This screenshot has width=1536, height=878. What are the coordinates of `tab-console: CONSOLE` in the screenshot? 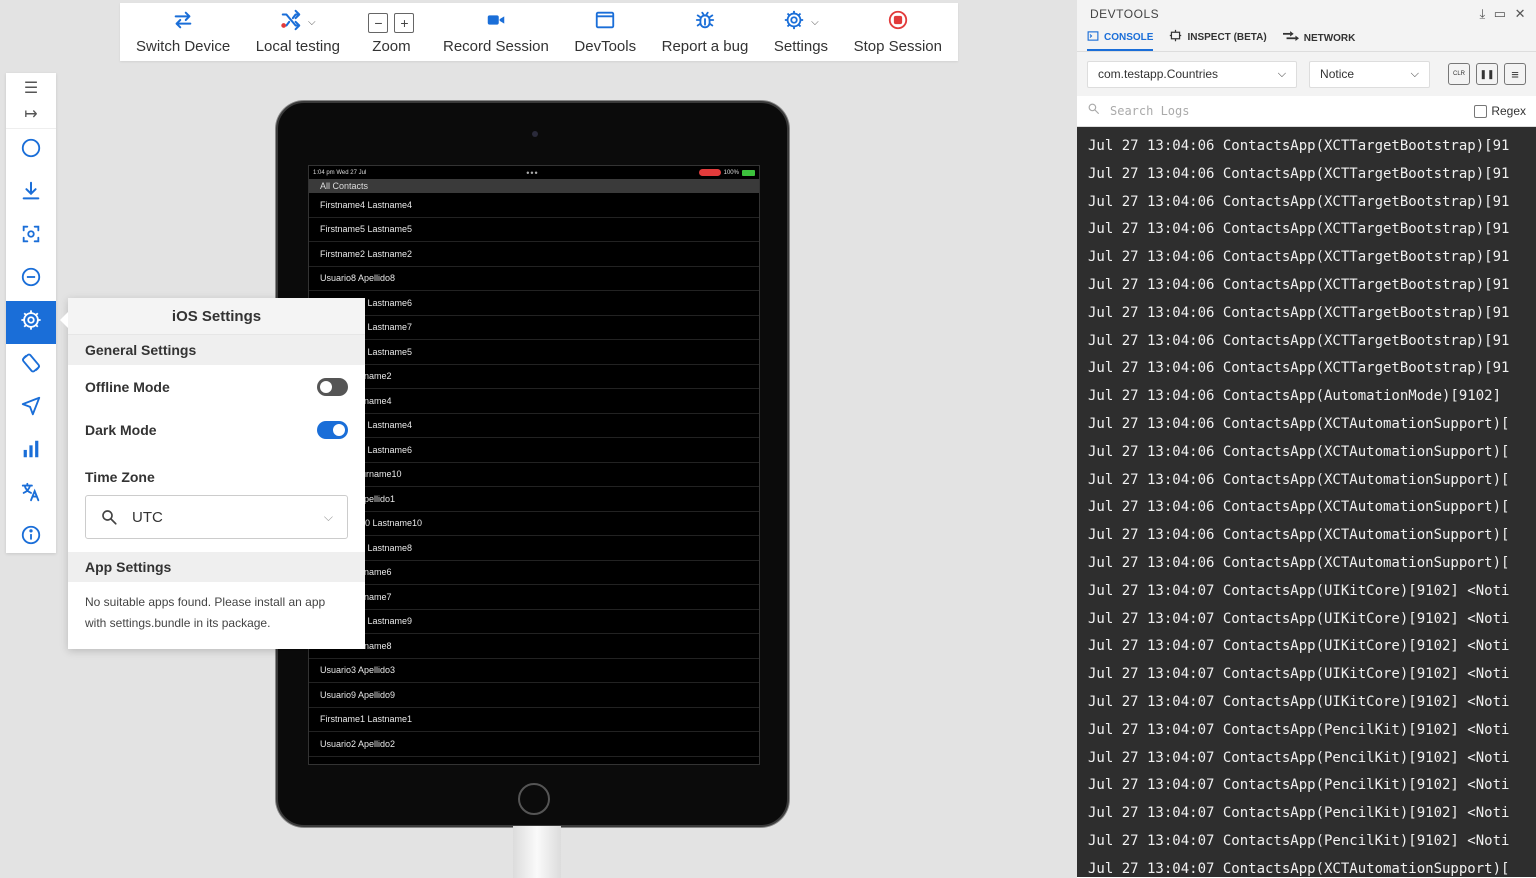 It's located at (1120, 40).